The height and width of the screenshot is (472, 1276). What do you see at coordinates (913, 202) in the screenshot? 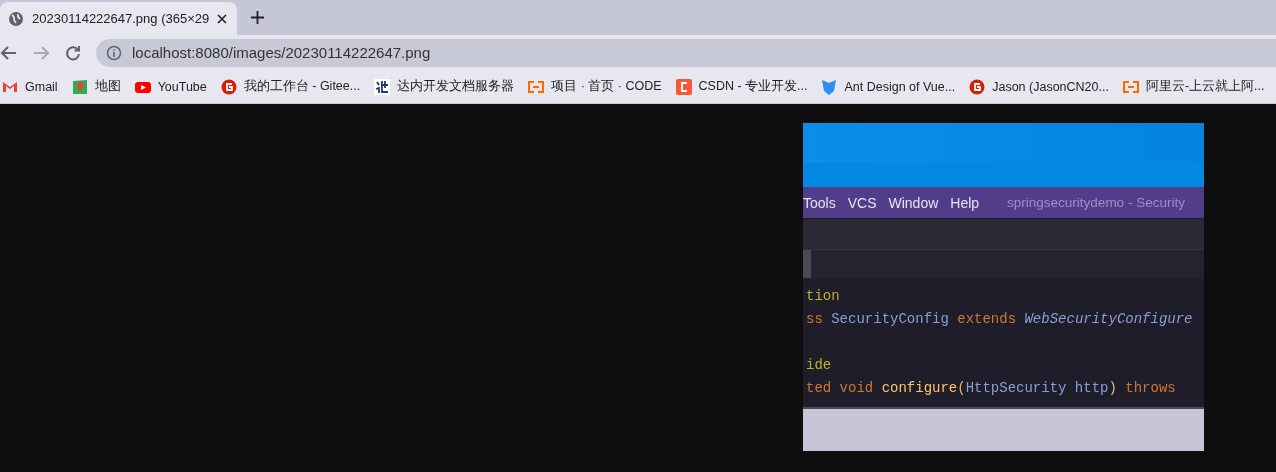
I see `menu-item: Window` at bounding box center [913, 202].